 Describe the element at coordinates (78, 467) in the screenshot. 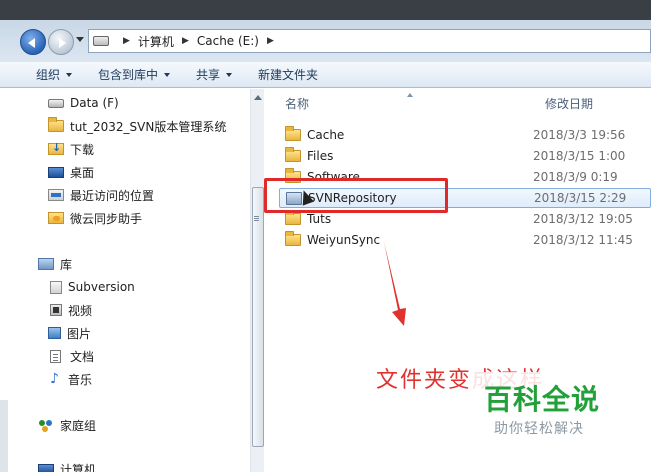

I see `nav-group-label: 计算机` at that location.